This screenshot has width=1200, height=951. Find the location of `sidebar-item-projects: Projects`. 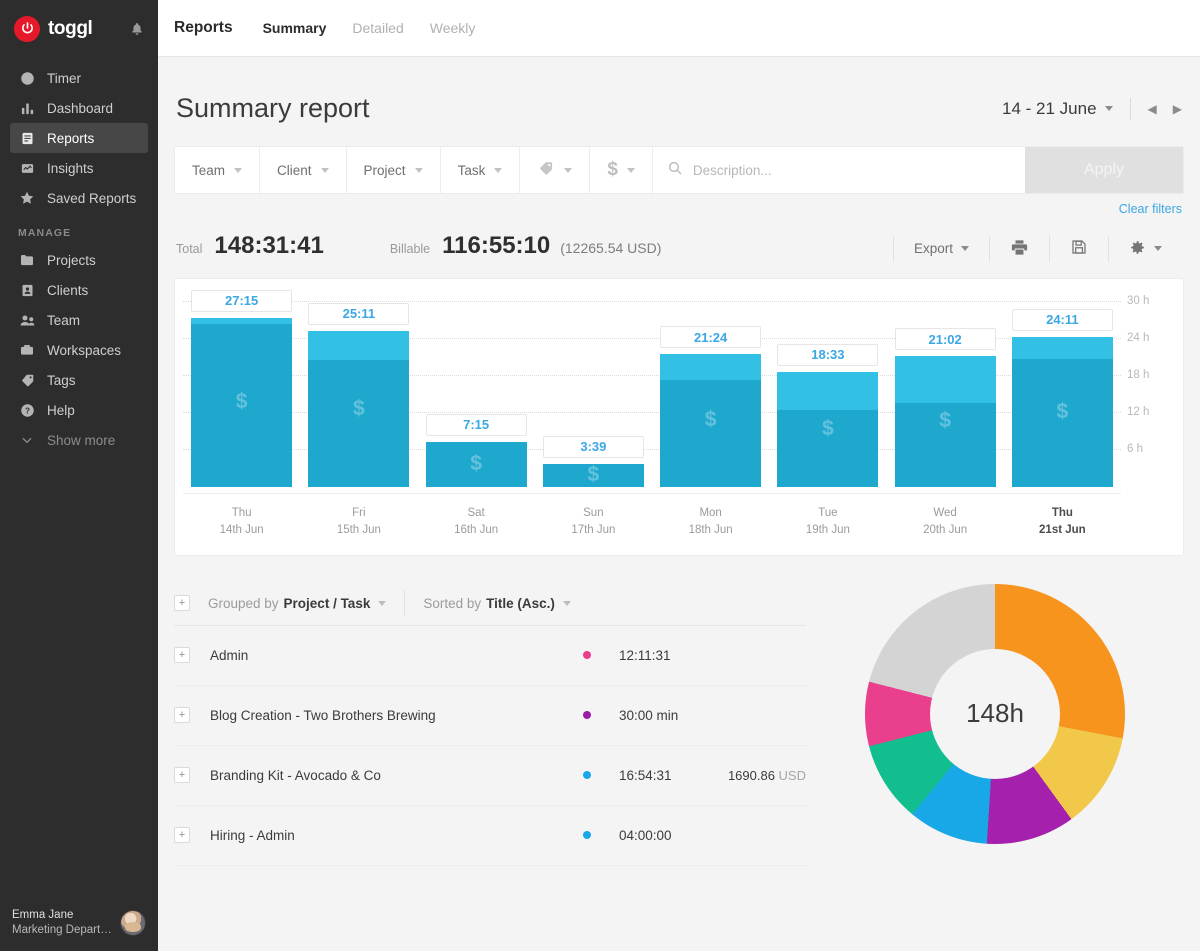

sidebar-item-projects: Projects is located at coordinates (79, 260).